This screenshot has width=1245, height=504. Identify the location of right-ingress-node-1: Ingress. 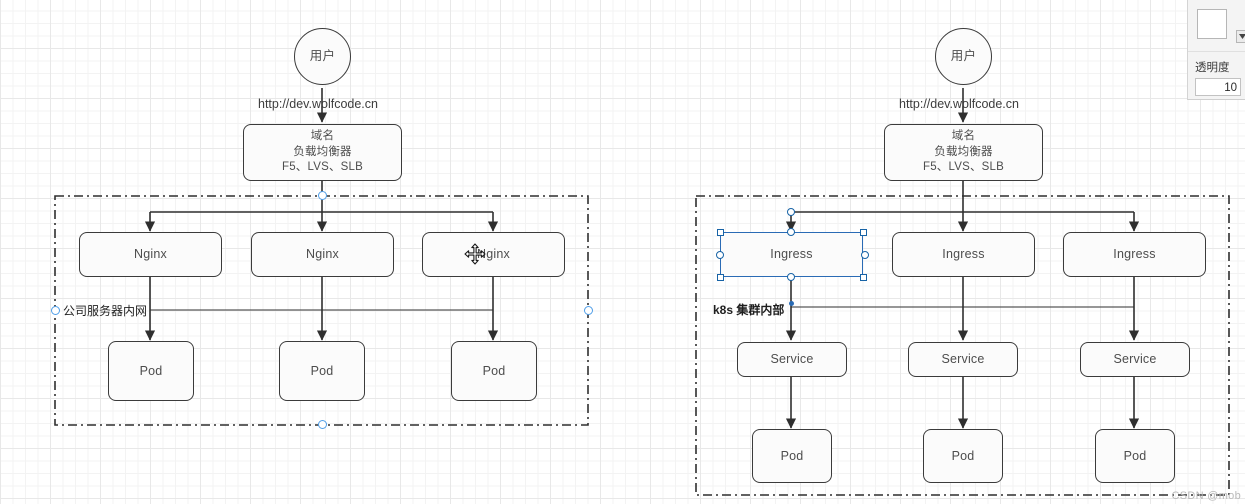
(791, 254).